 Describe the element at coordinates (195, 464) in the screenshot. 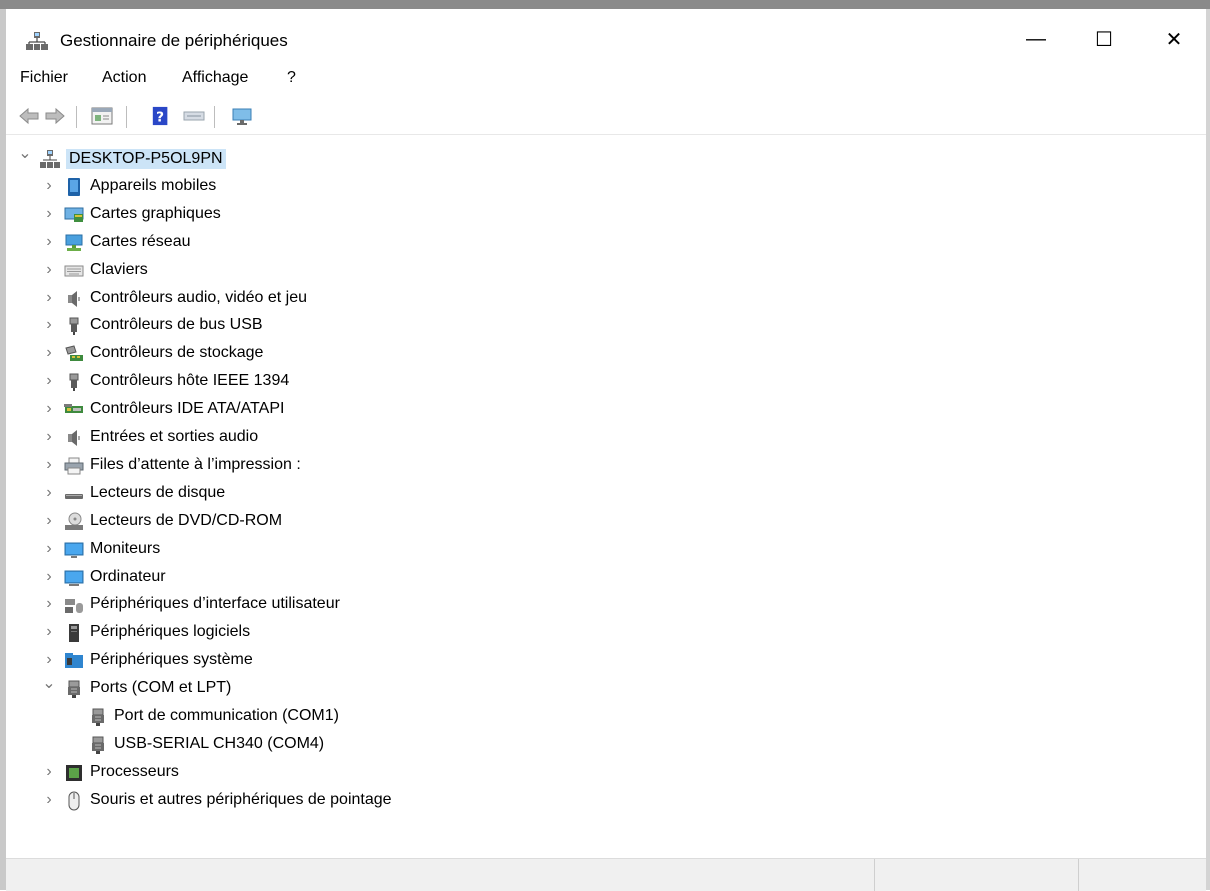

I see `tree-category-label: Files d’attente à l’impression :` at that location.